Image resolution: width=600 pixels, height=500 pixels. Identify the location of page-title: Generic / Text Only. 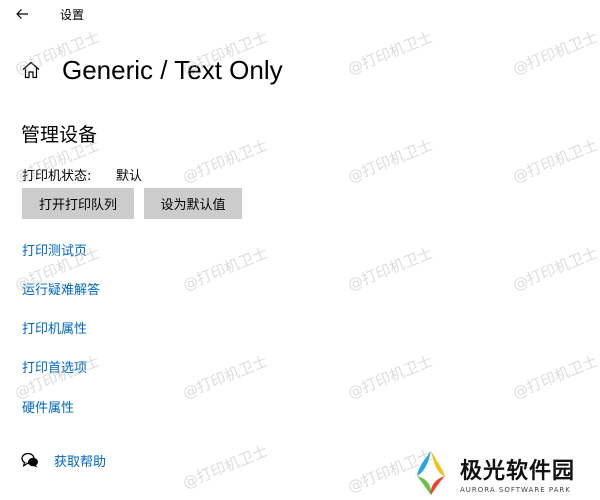
(172, 69).